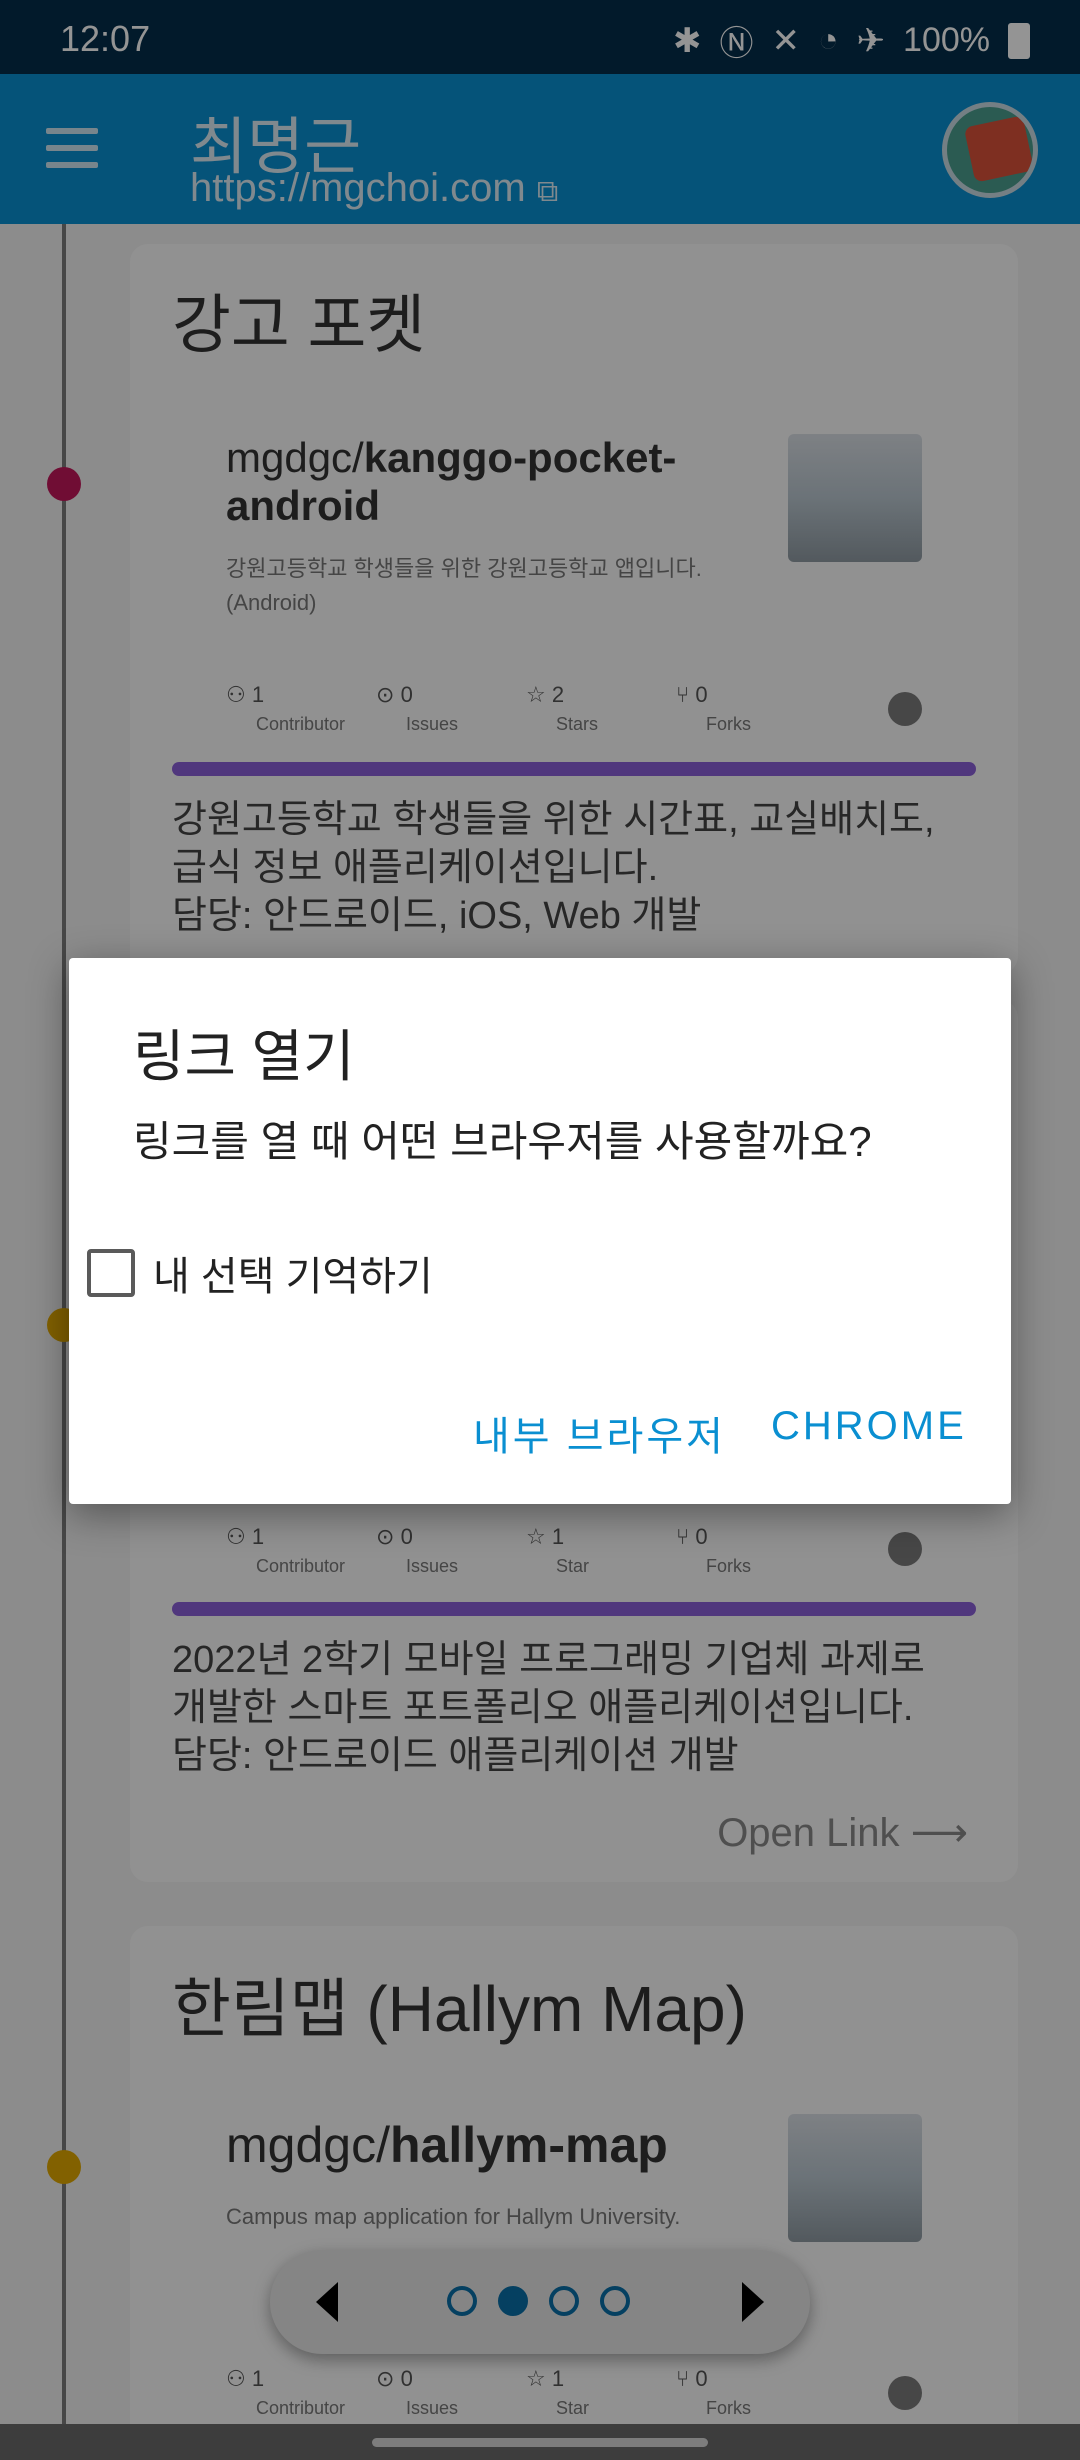 This screenshot has height=2460, width=1080. Describe the element at coordinates (599, 1433) in the screenshot. I see `internal-browser-button: 내부 브라우저` at that location.